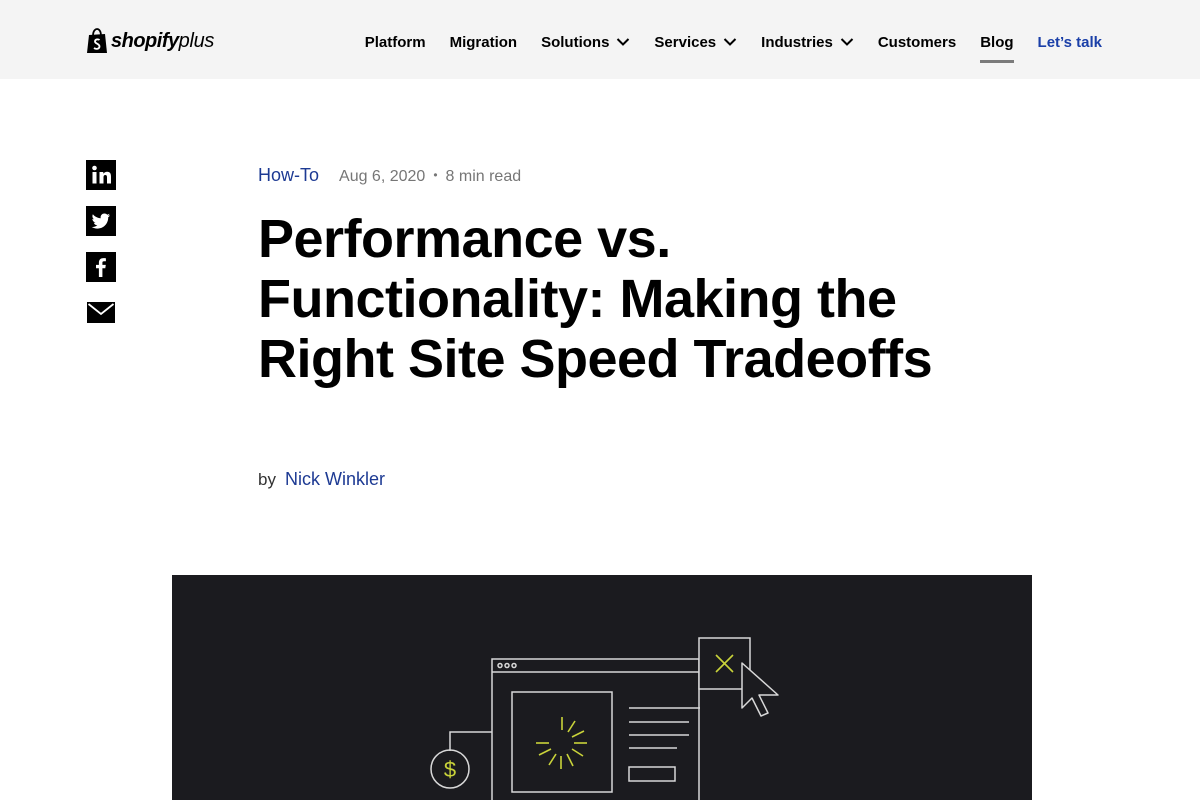 This screenshot has width=1200, height=800. What do you see at coordinates (145, 40) in the screenshot?
I see `logo-wordmark: shopify` at bounding box center [145, 40].